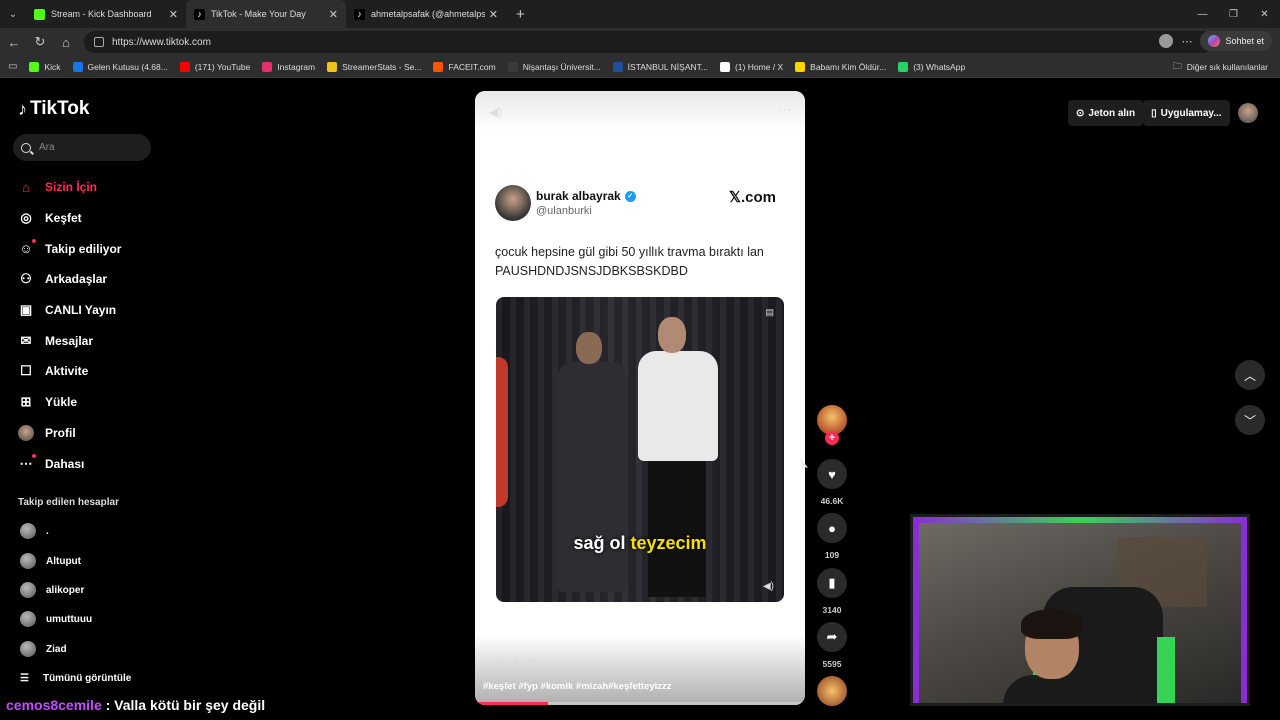 This screenshot has width=1280, height=720. Describe the element at coordinates (82, 147) in the screenshot. I see `search-input: Ara` at that location.